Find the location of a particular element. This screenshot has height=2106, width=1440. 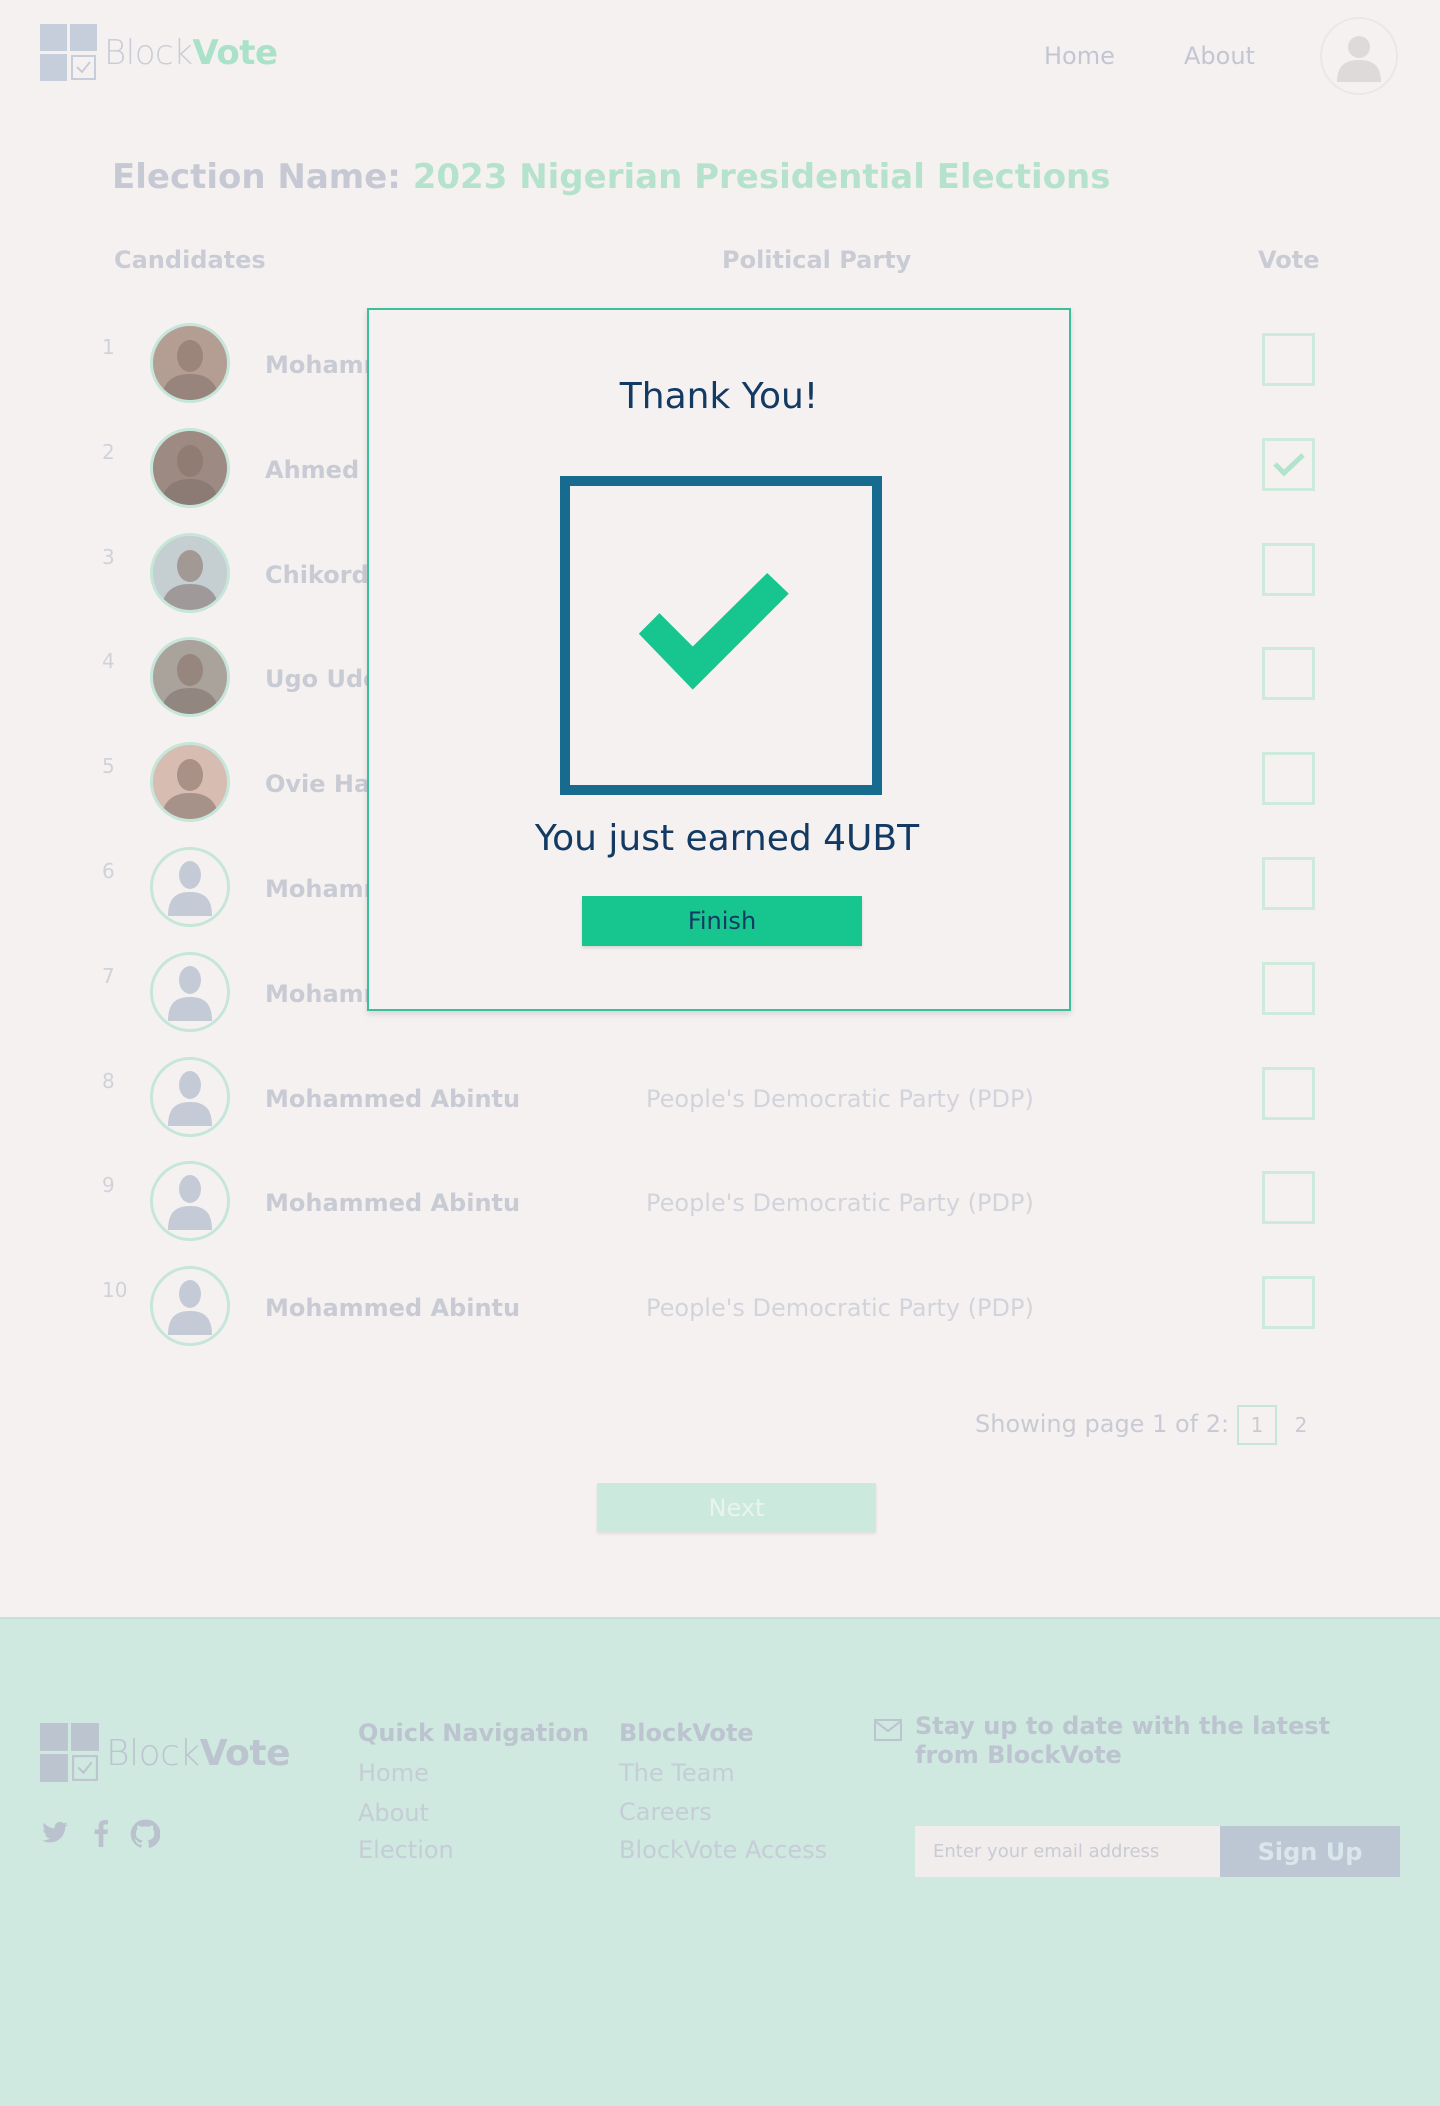

email-field is located at coordinates (1067, 1851).